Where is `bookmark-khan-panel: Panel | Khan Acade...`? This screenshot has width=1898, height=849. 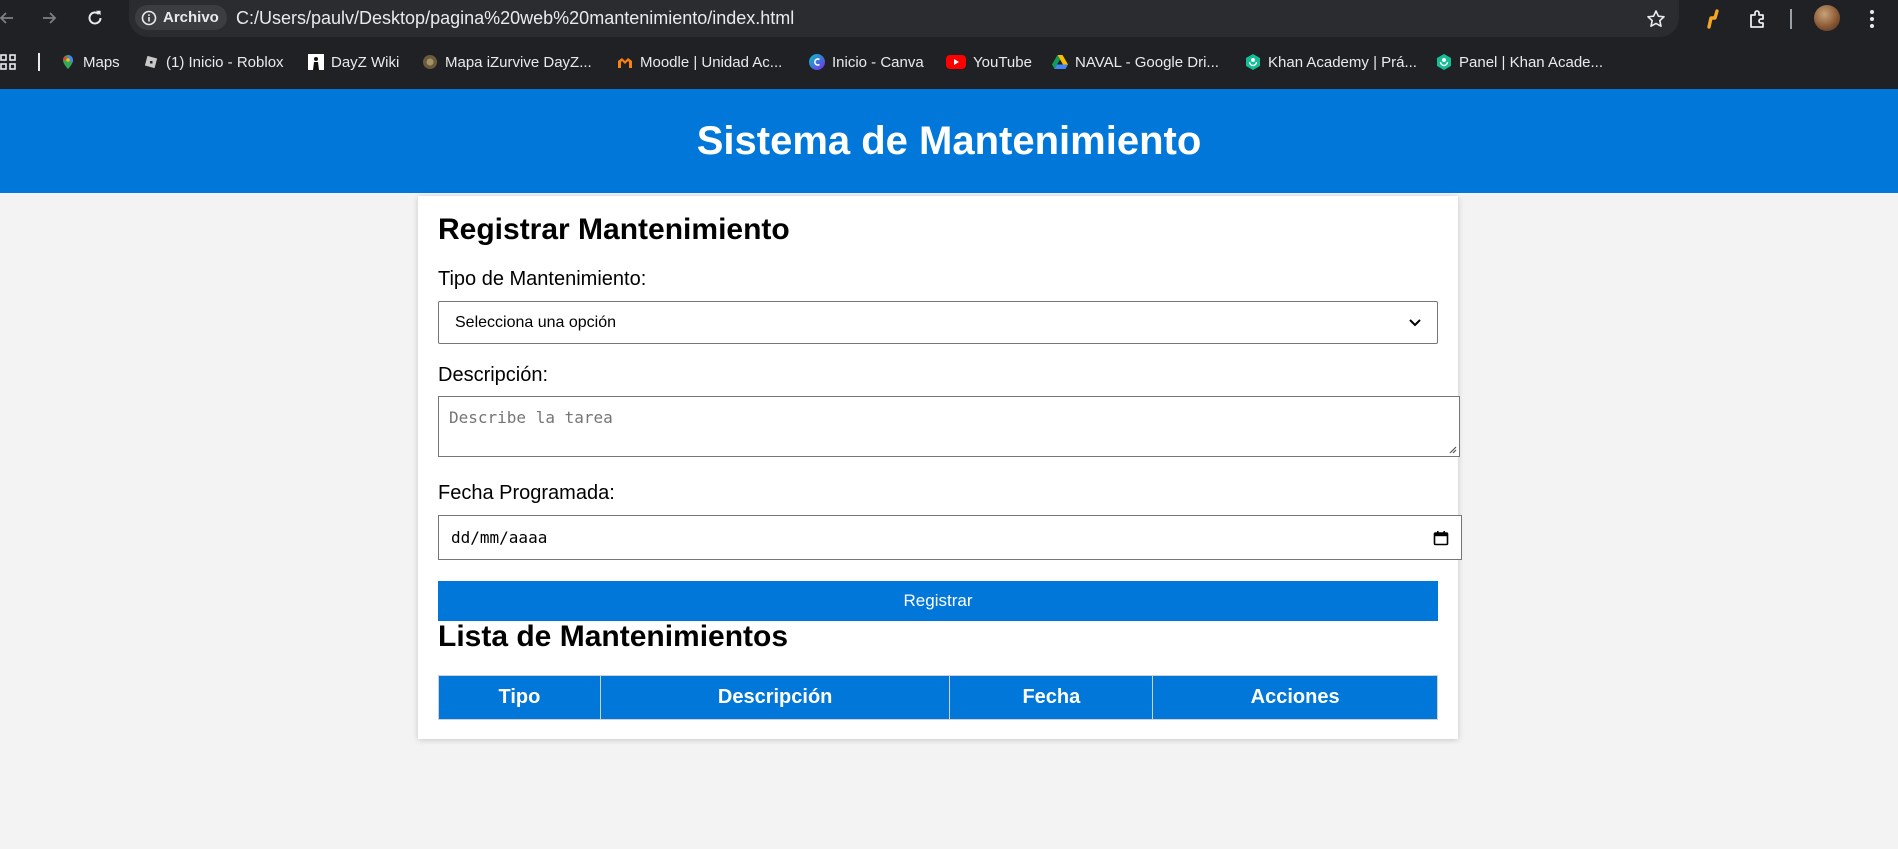 bookmark-khan-panel: Panel | Khan Acade... is located at coordinates (1519, 62).